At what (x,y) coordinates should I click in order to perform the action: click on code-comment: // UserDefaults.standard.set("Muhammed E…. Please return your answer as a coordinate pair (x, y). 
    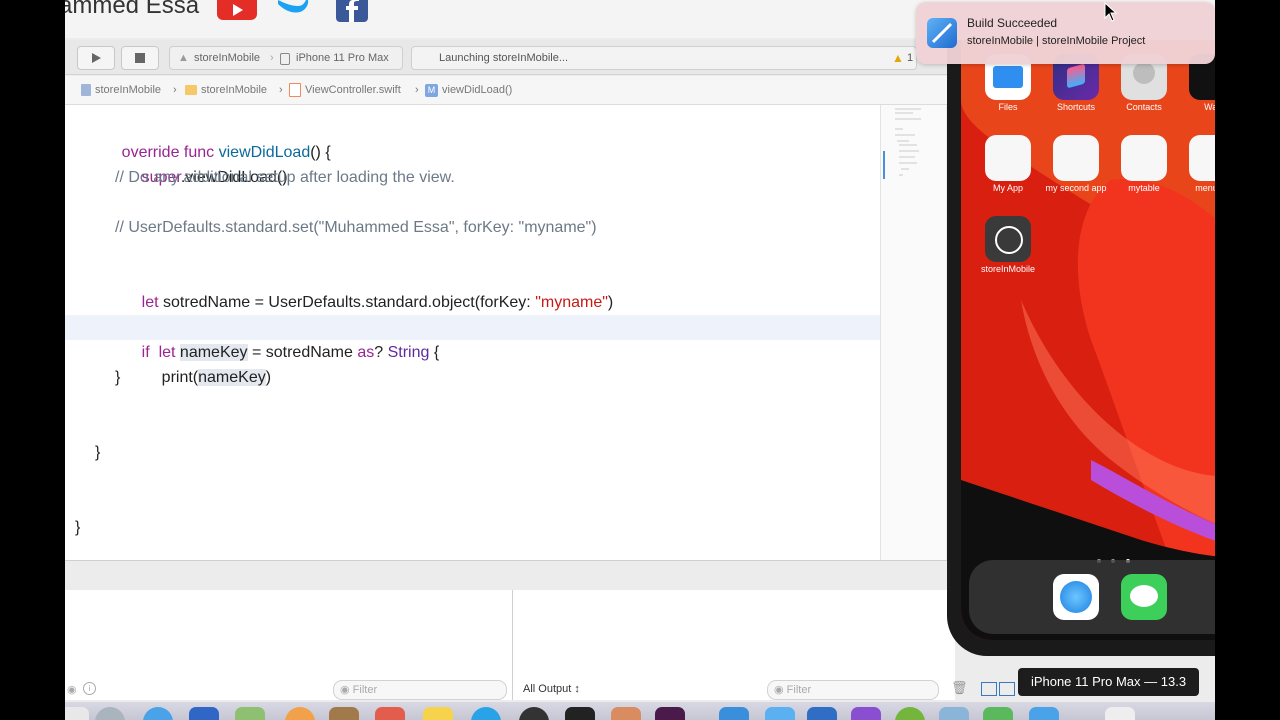
    Looking at the image, I should click on (356, 227).